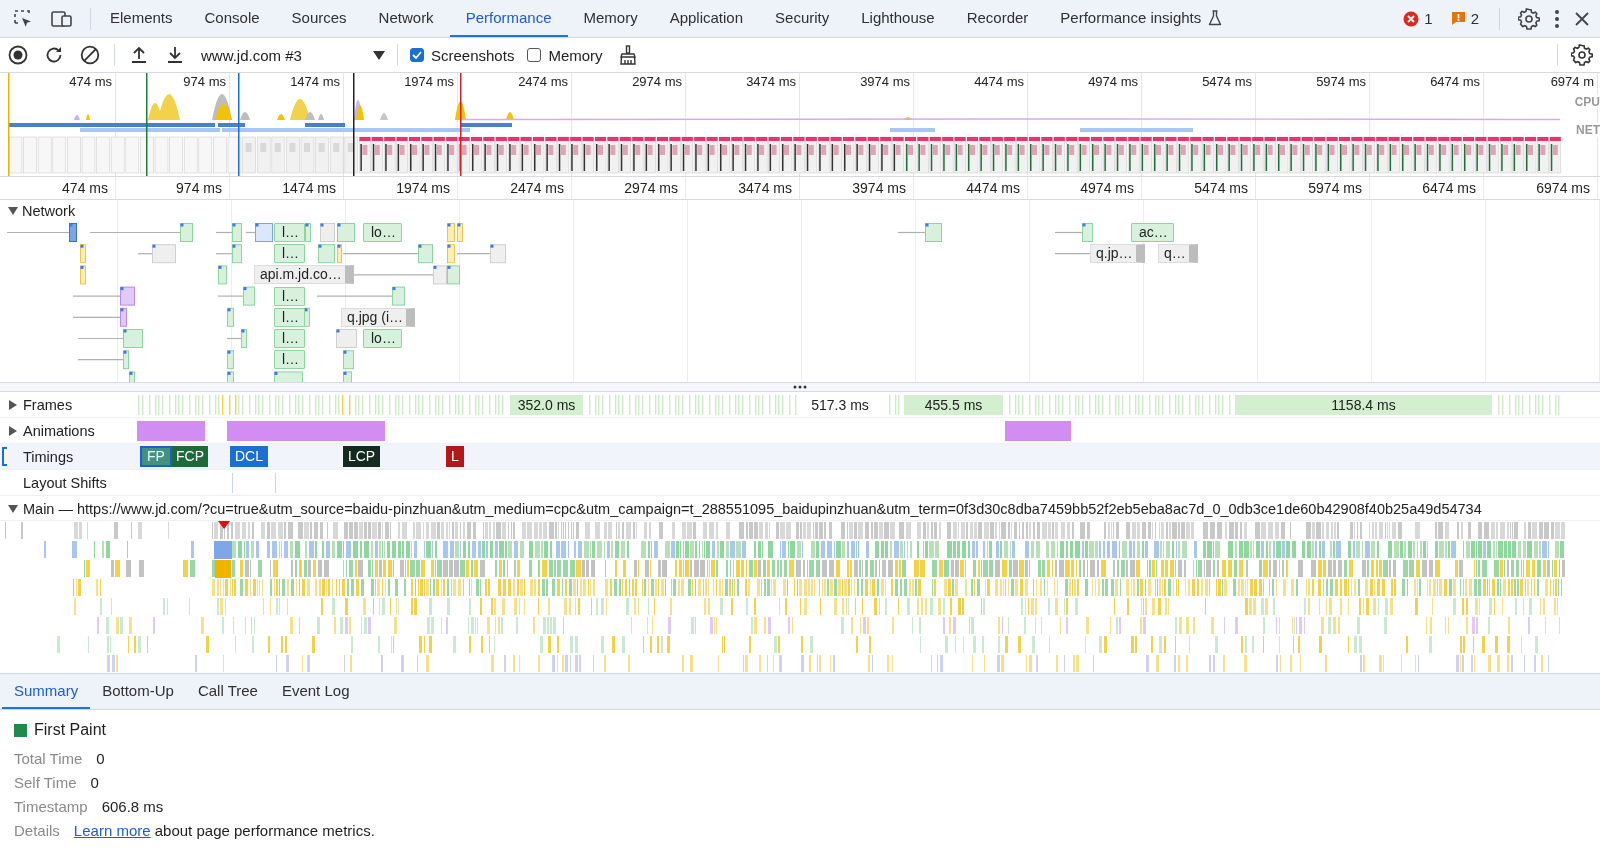 The width and height of the screenshot is (1600, 850). What do you see at coordinates (473, 55) in the screenshot?
I see `checkbox-label: Screenshots` at bounding box center [473, 55].